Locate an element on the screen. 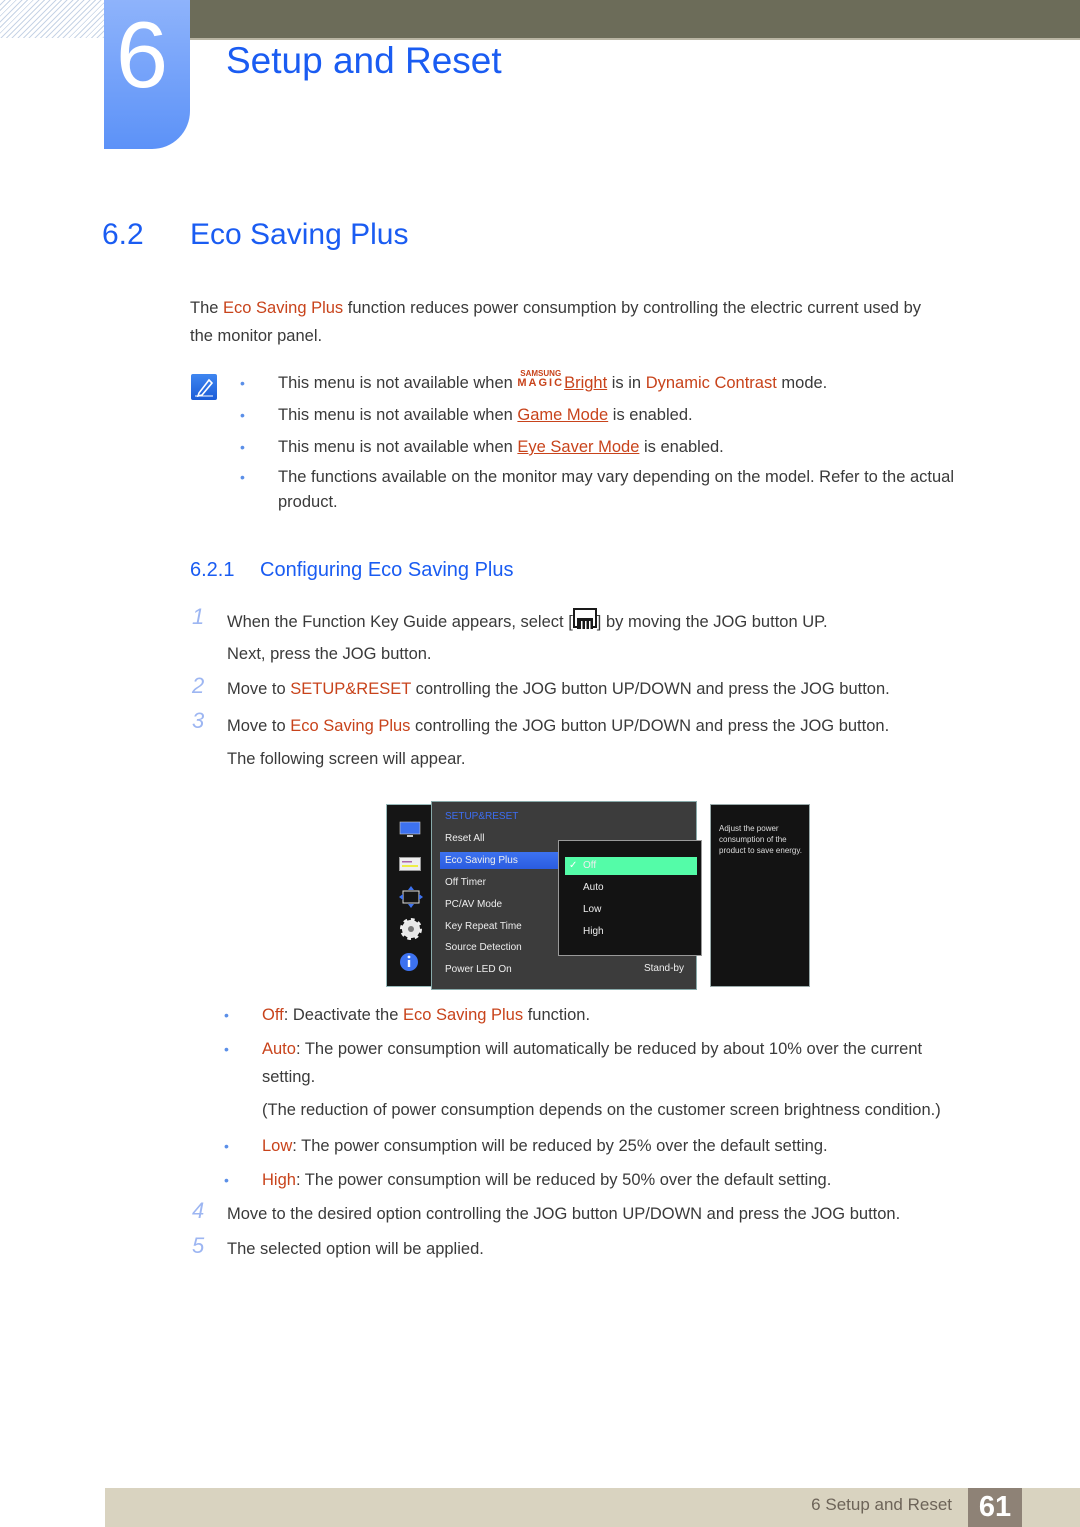 This screenshot has height=1527, width=1080. text: : Deactivate the is located at coordinates (343, 1015).